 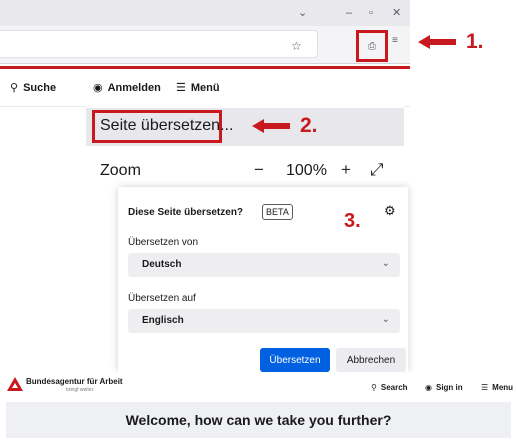 I want to click on from-language-select: Deutsch ⌄, so click(x=264, y=265).